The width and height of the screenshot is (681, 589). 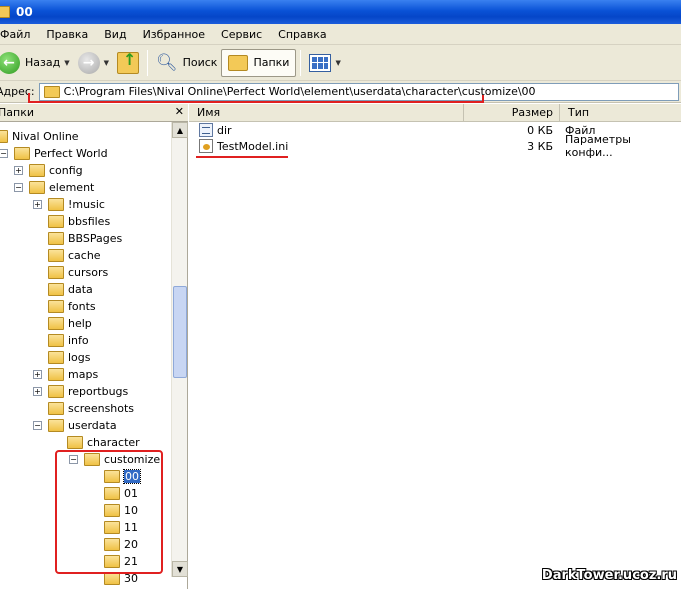 I want to click on tree-item: data, so click(x=70, y=289).